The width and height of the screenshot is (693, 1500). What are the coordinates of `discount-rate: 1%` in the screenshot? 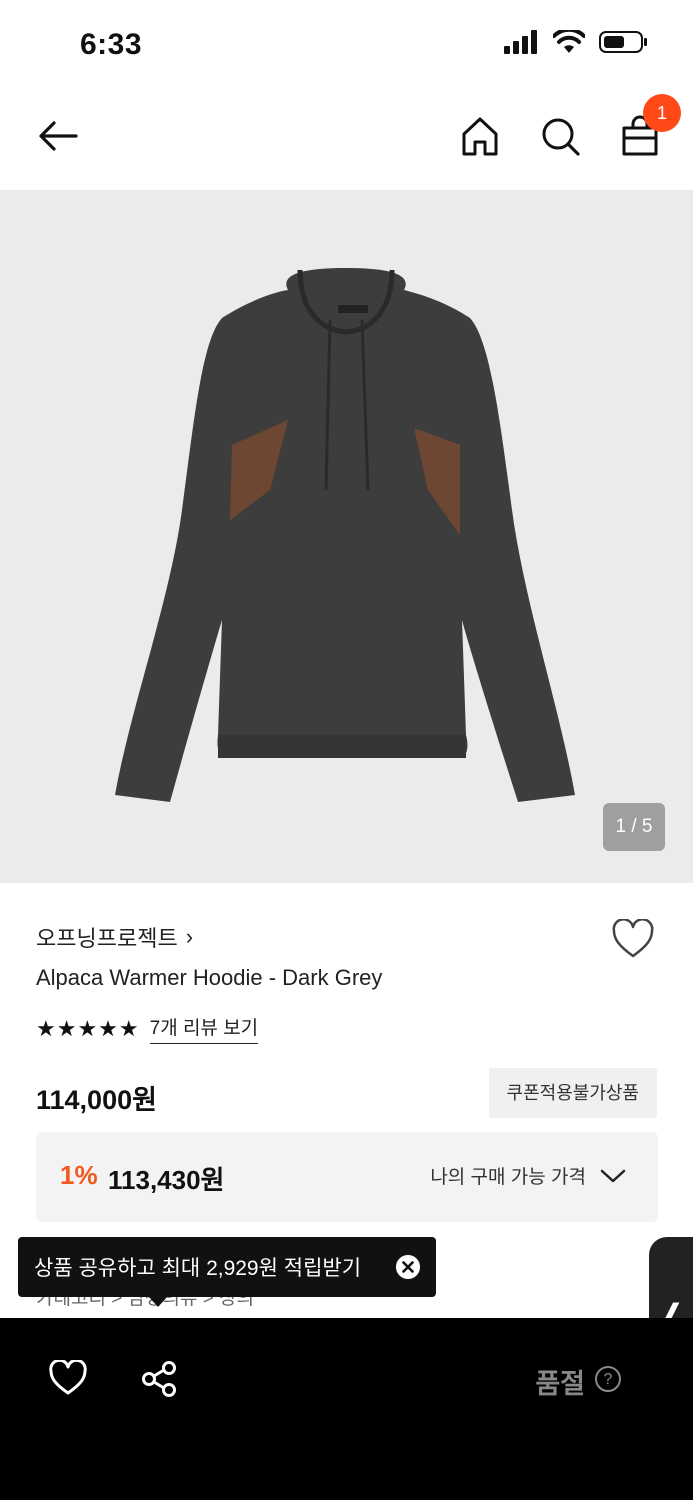 It's located at (79, 1175).